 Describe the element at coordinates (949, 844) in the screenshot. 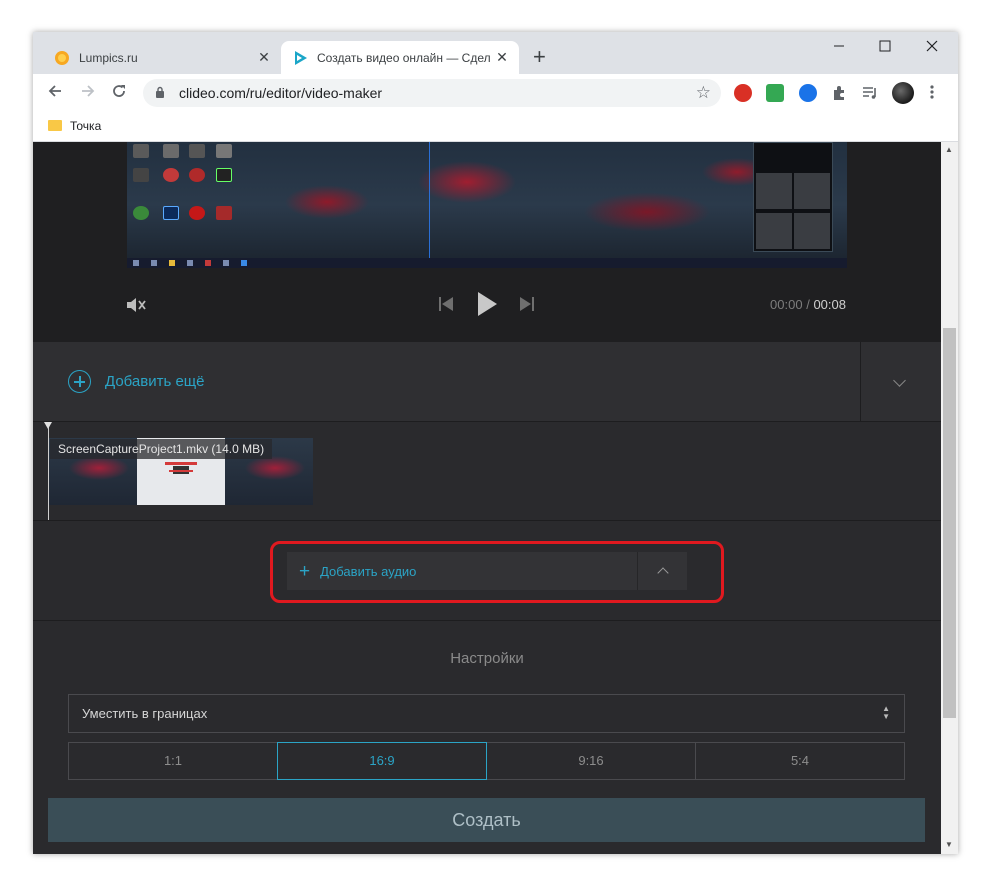

I see `scroll-down-icon: ▼` at that location.